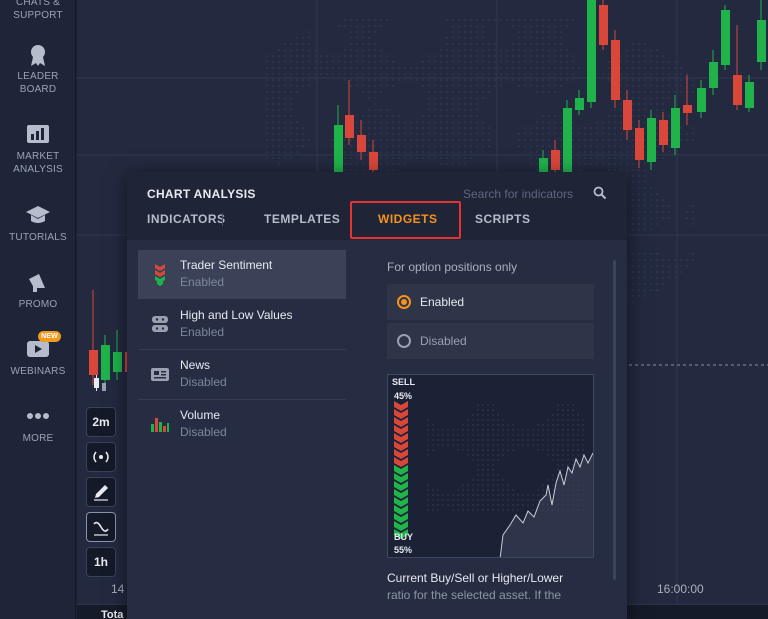 This screenshot has width=768, height=619. I want to click on preview-buy-label: BUY, so click(404, 537).